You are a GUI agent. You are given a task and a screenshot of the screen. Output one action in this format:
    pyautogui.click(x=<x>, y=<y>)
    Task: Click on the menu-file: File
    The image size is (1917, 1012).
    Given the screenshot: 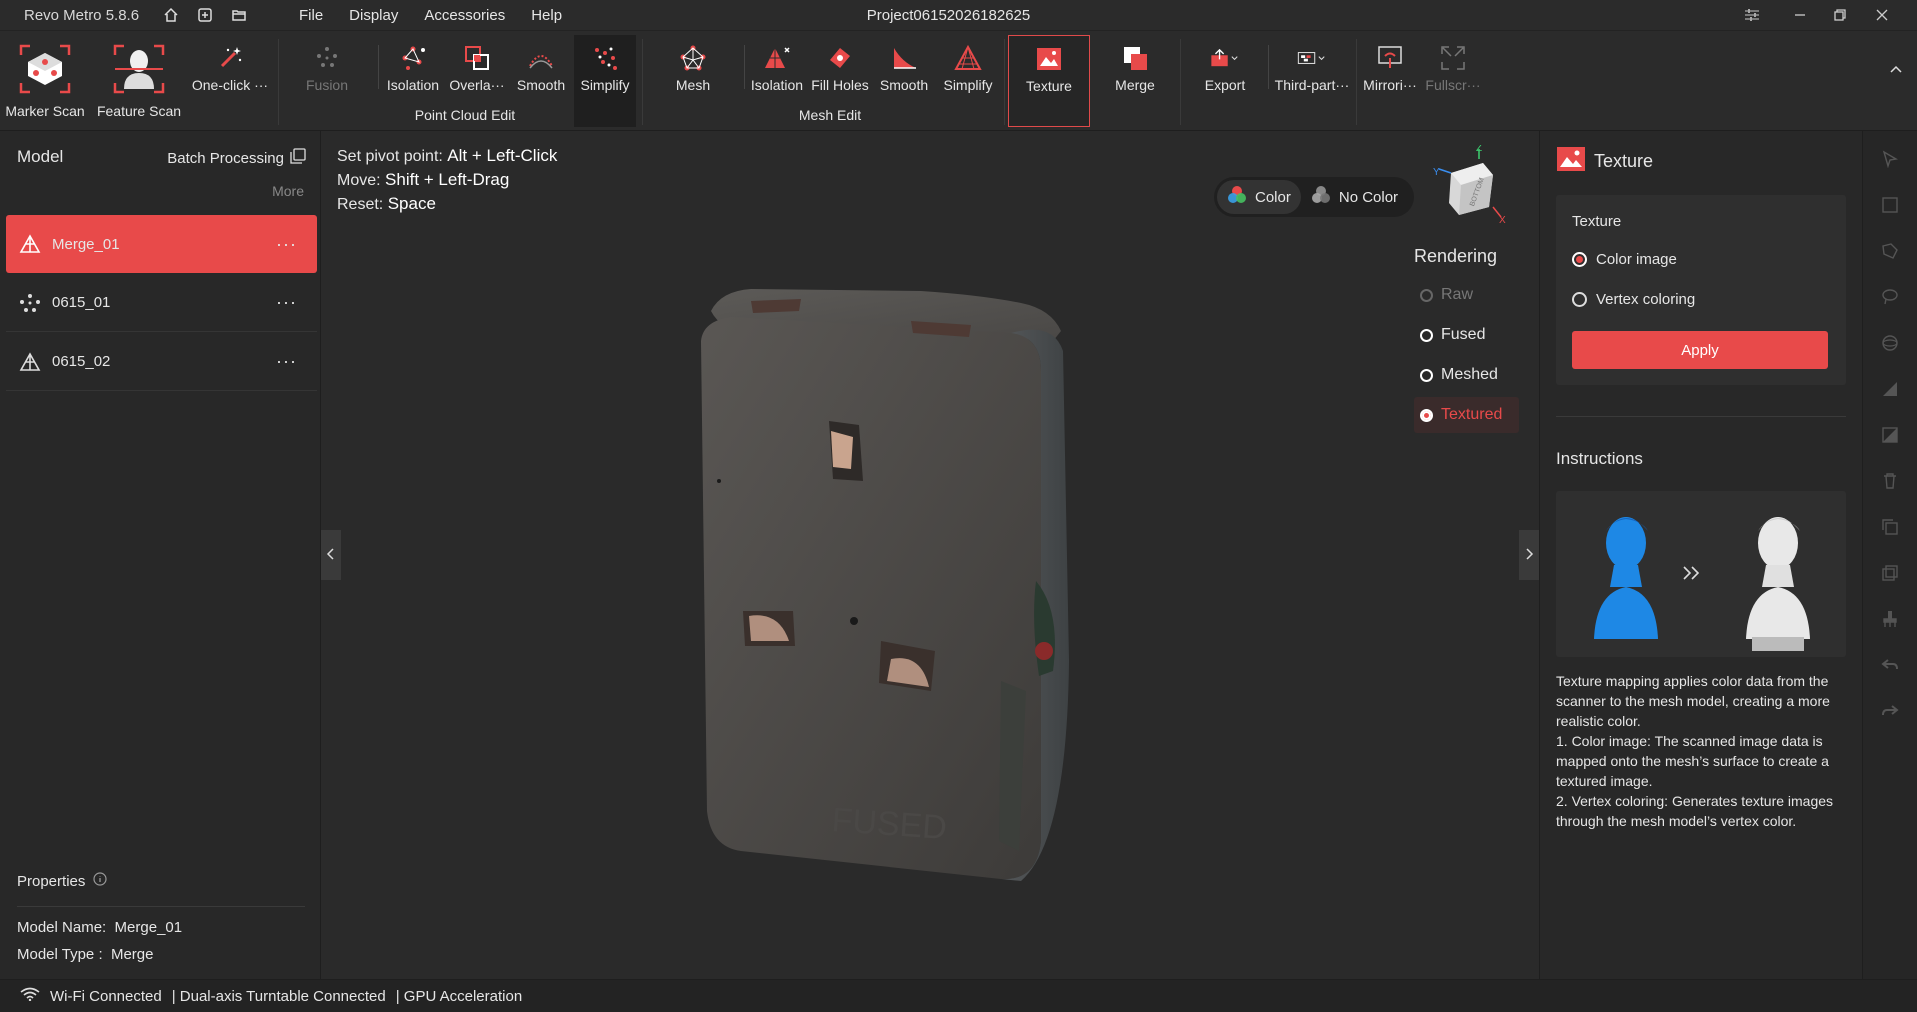 What is the action you would take?
    pyautogui.click(x=311, y=15)
    